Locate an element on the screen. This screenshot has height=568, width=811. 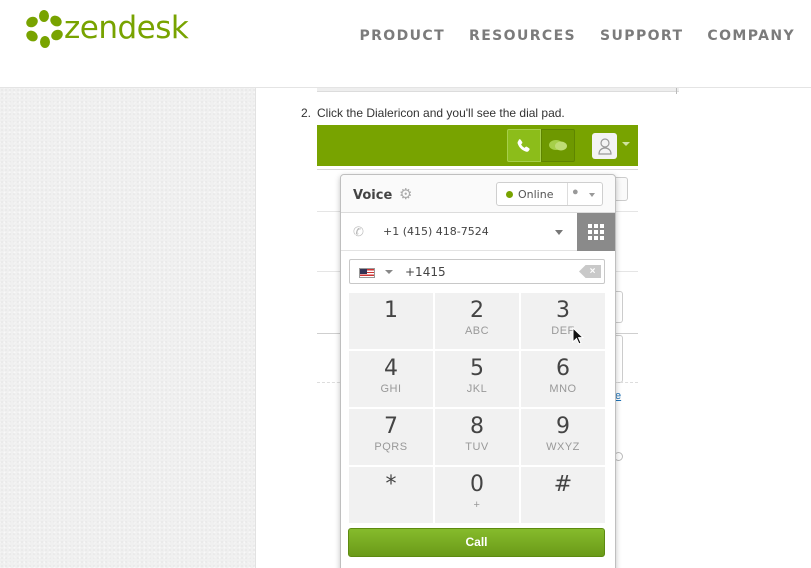
key-9: 9 WXYZ is located at coordinates (563, 437).